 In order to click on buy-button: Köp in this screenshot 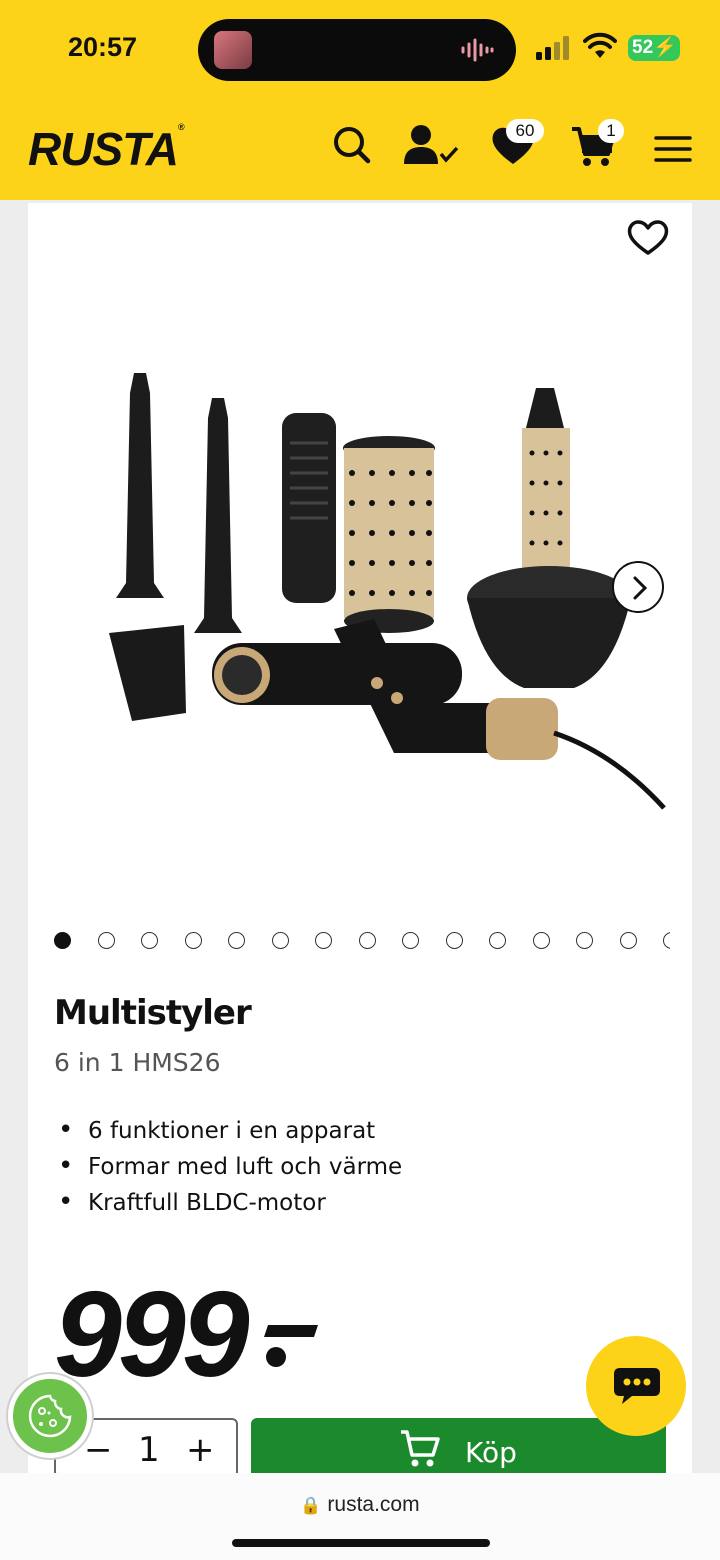, I will do `click(458, 1448)`.